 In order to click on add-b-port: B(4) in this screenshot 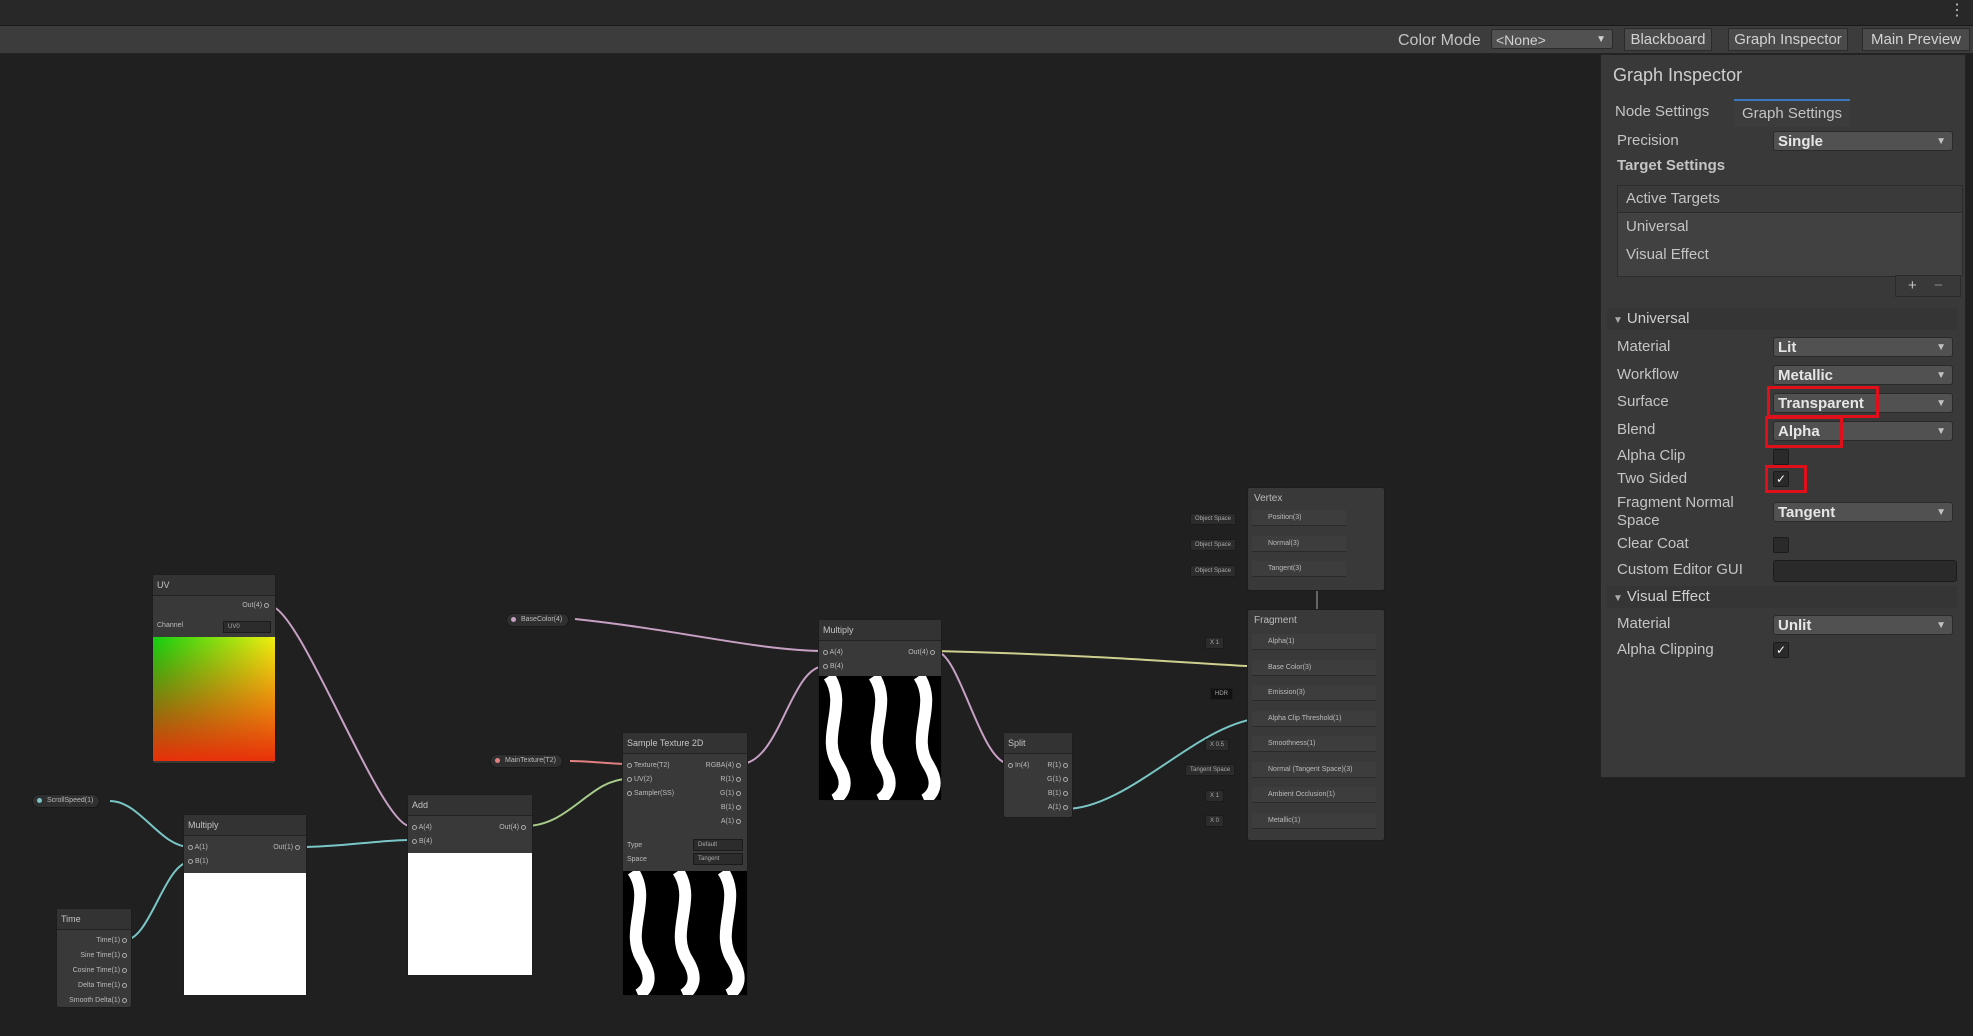, I will do `click(422, 842)`.